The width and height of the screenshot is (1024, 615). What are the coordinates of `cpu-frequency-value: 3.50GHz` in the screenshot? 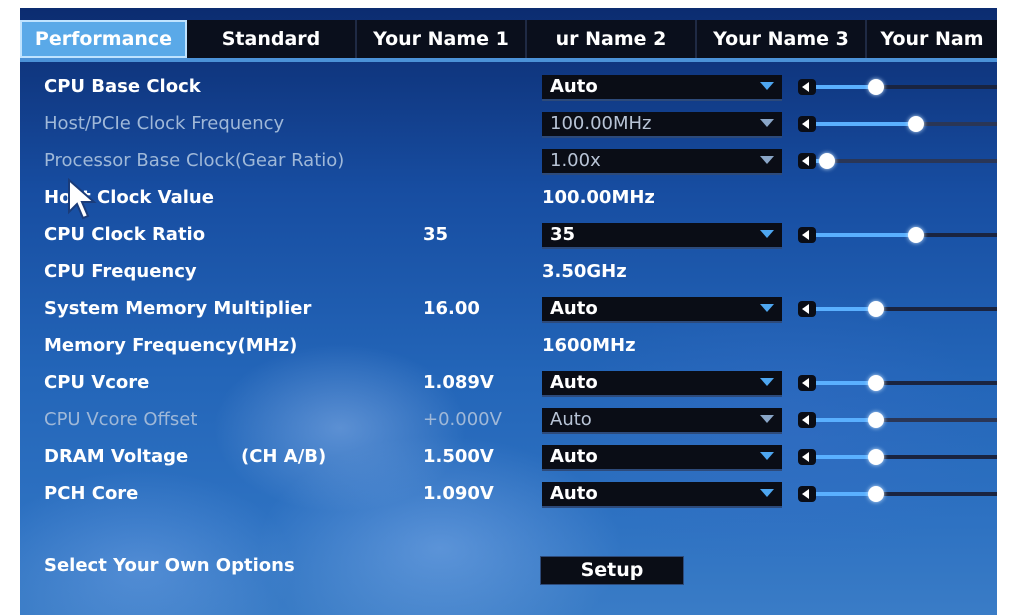 It's located at (584, 271).